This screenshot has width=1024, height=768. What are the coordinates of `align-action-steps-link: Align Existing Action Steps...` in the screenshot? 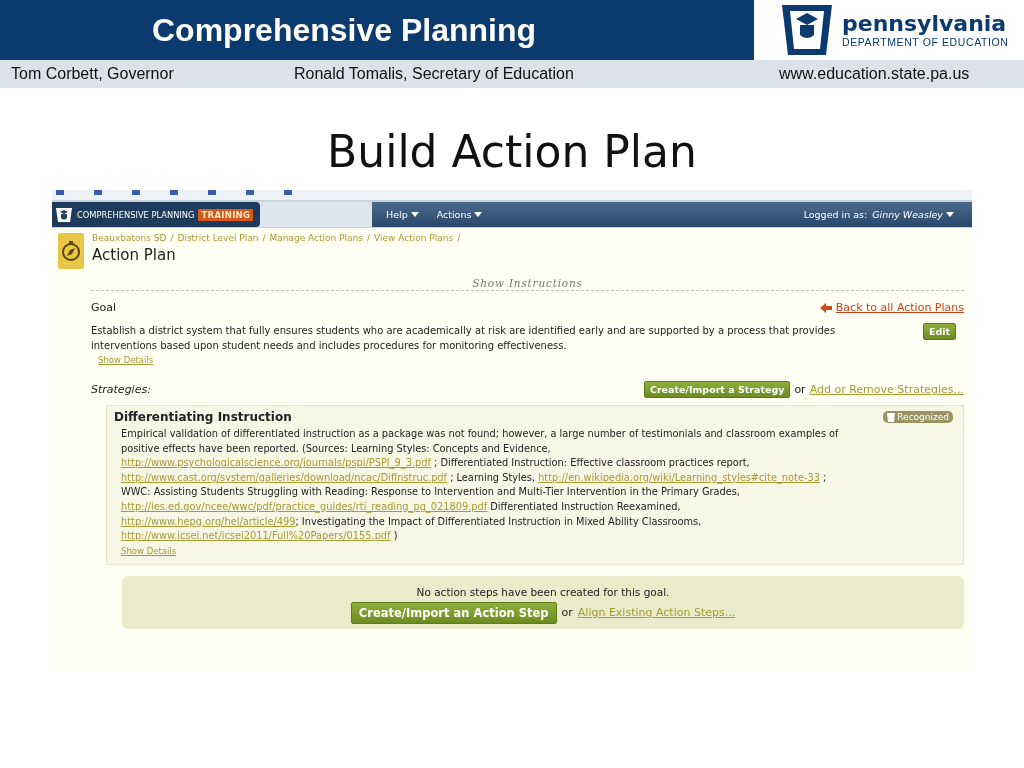 It's located at (656, 613).